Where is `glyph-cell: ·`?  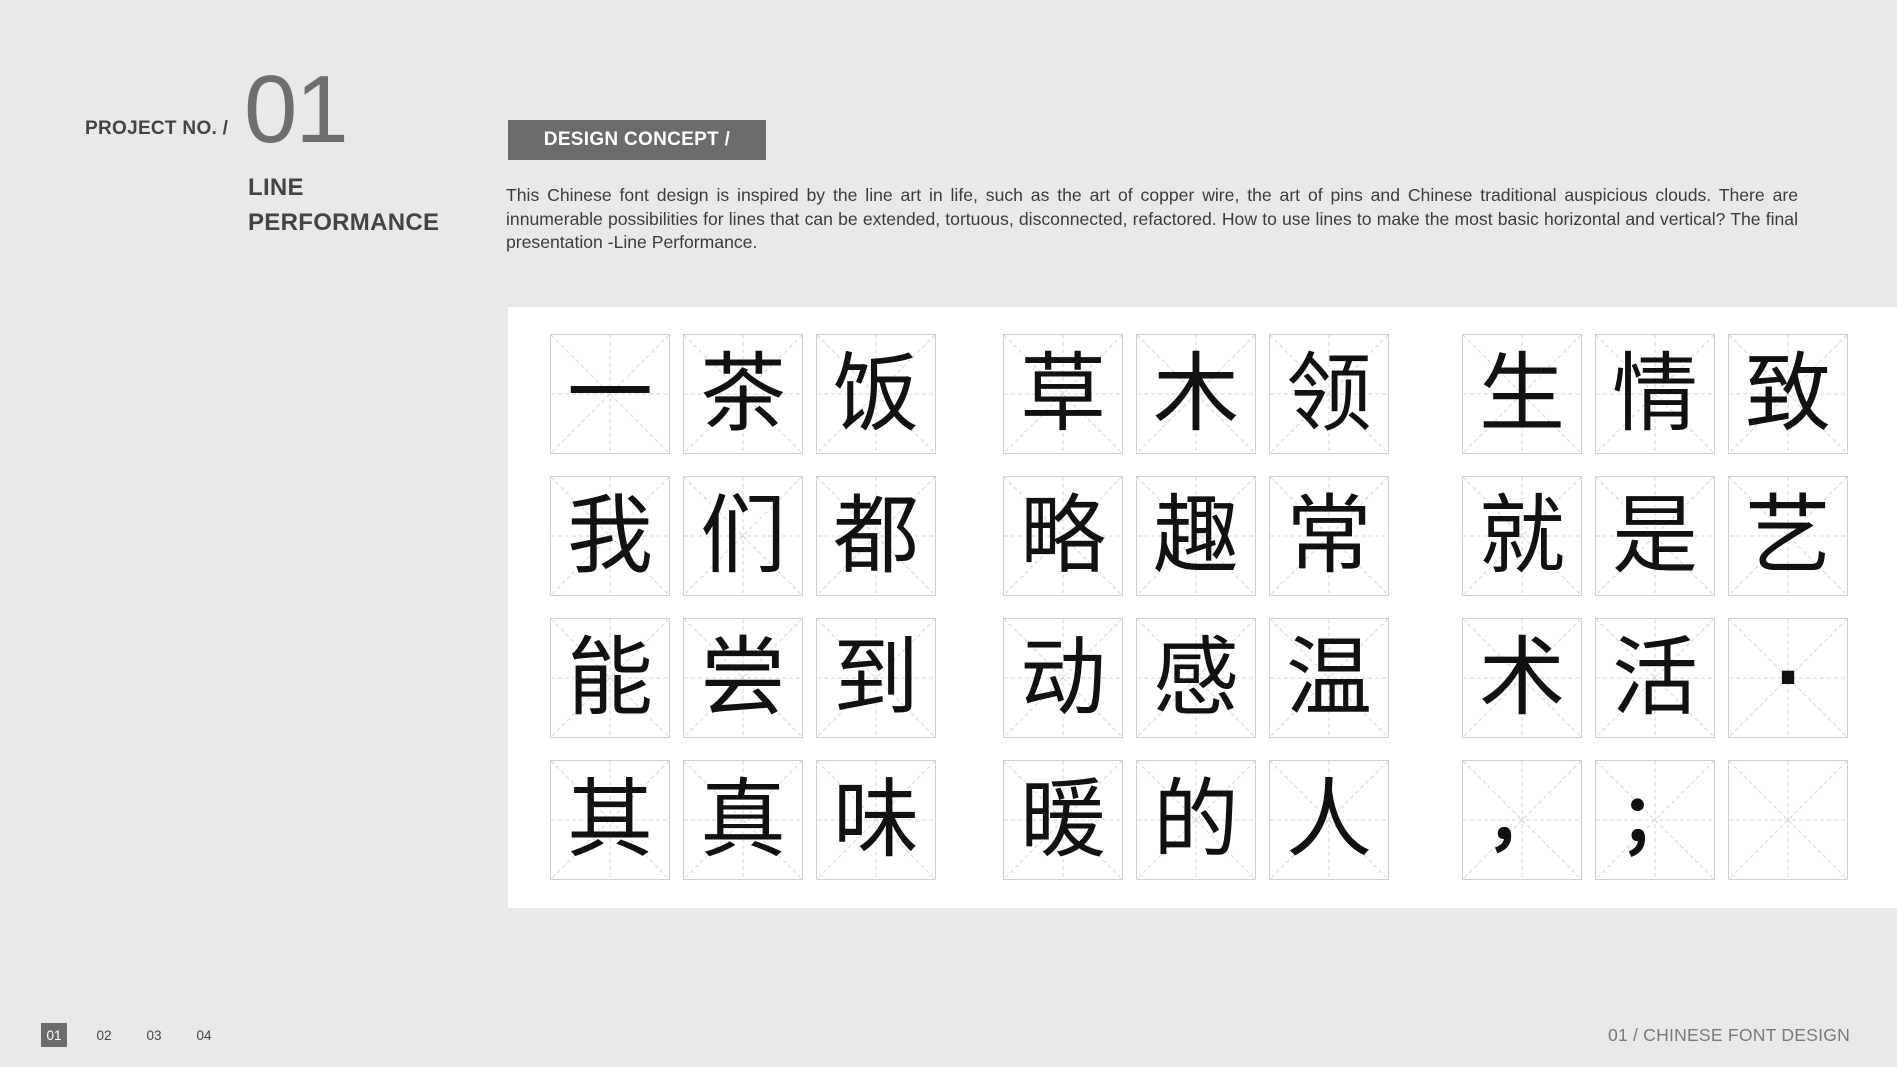
glyph-cell: · is located at coordinates (1788, 678).